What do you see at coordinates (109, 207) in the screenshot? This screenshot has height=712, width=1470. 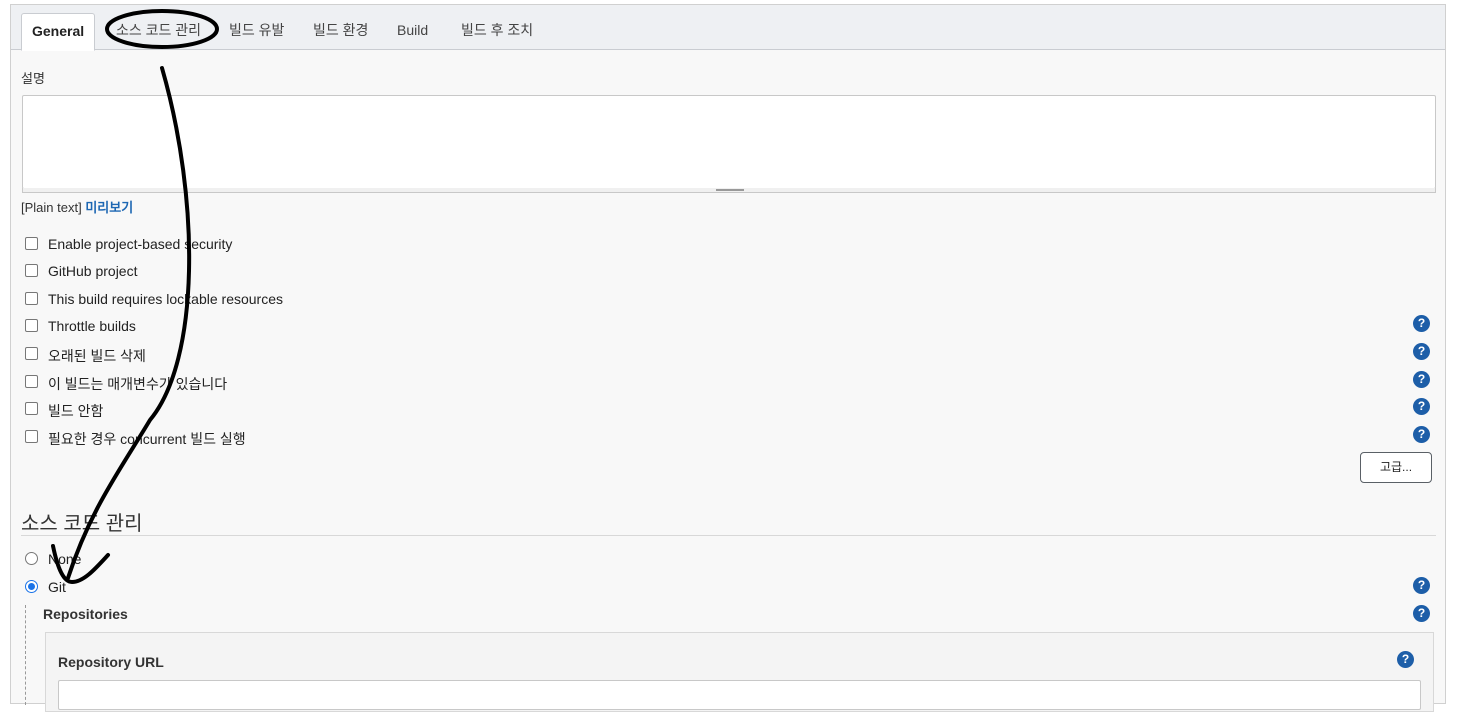 I see `preview-link: 미리보기` at bounding box center [109, 207].